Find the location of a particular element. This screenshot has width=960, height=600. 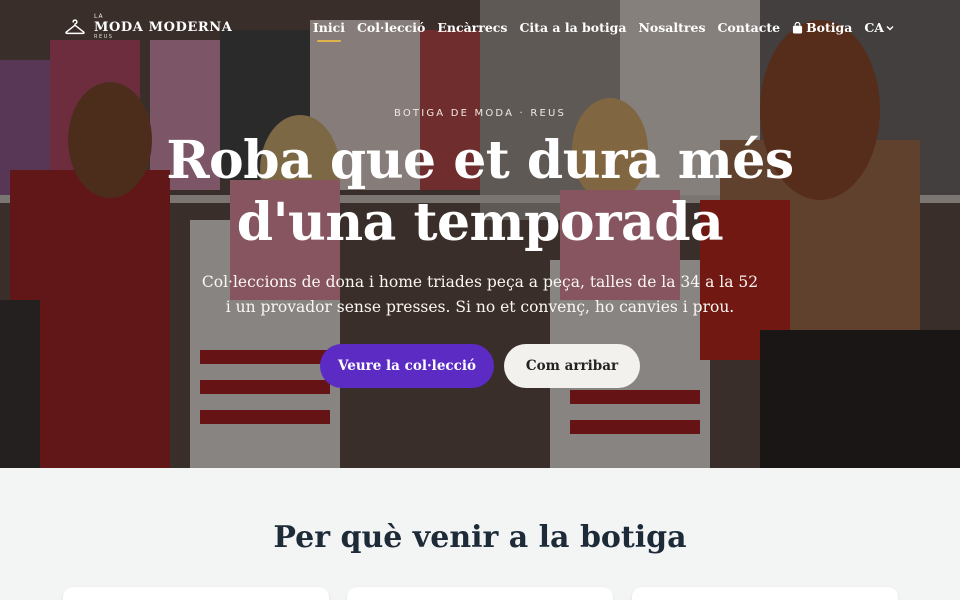

nav-item-colleccio: Col·lecció is located at coordinates (391, 27).